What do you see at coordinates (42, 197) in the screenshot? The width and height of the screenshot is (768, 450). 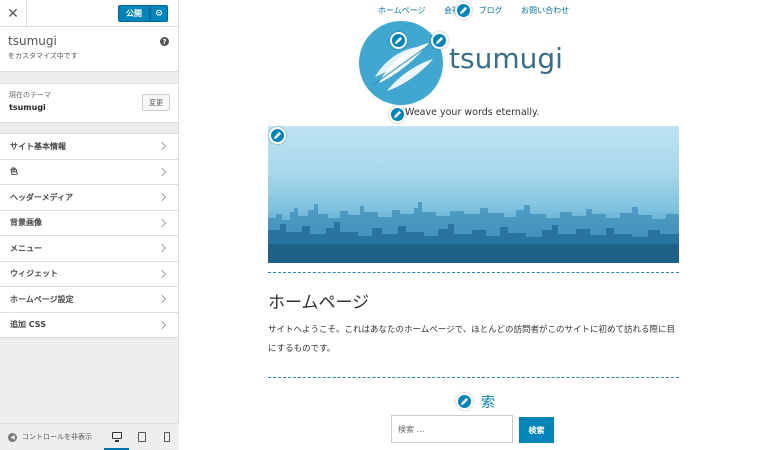 I see `menu-item-label: ヘッダーメディア` at bounding box center [42, 197].